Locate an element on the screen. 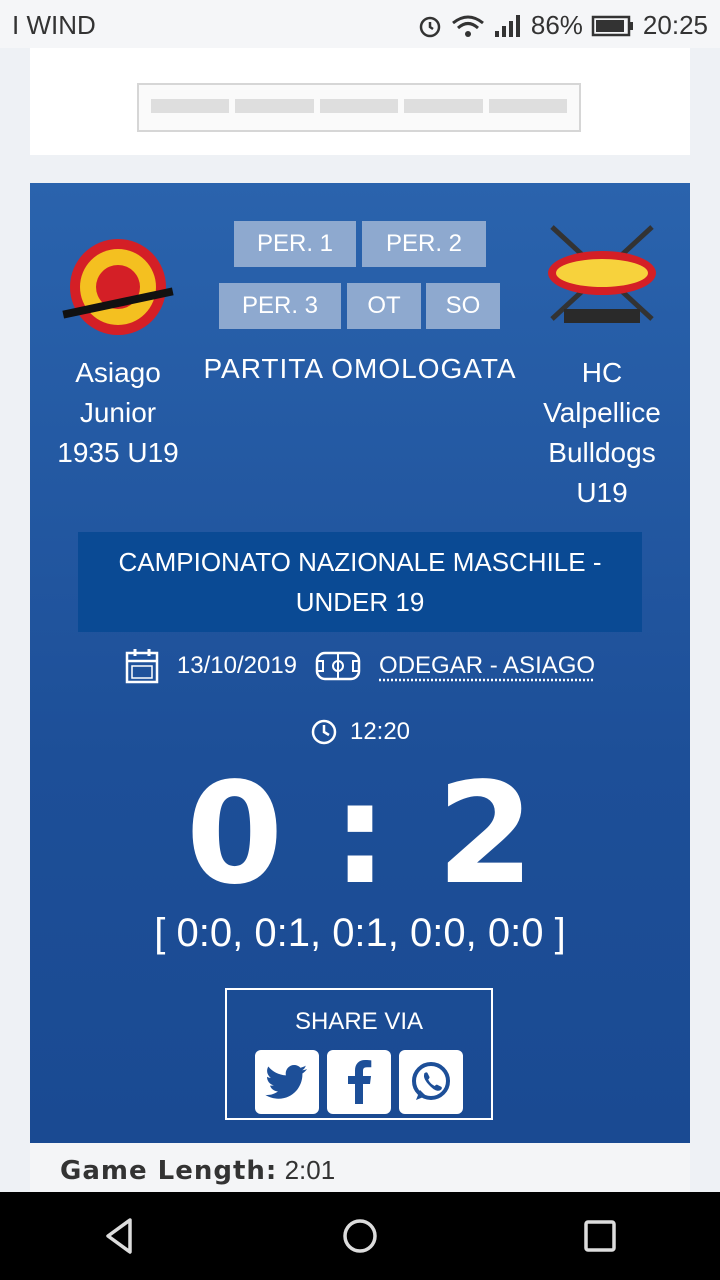  tab-per-1: PER. 1 is located at coordinates (295, 244).